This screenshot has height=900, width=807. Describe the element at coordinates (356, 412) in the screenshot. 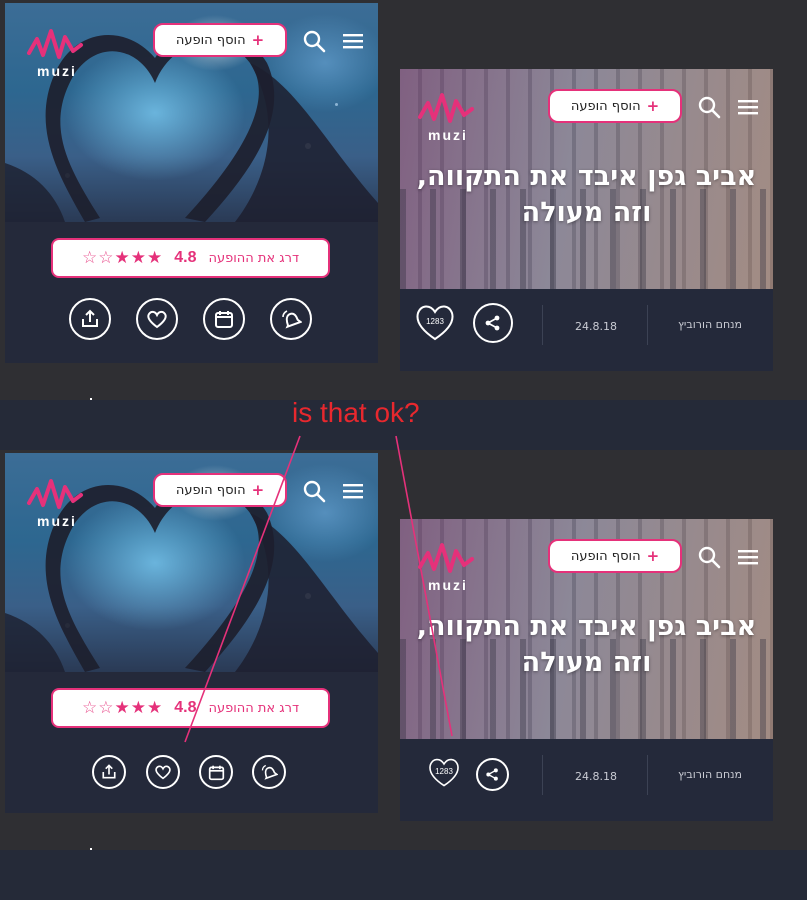

I see `review-annotation-text: is that ok?` at that location.